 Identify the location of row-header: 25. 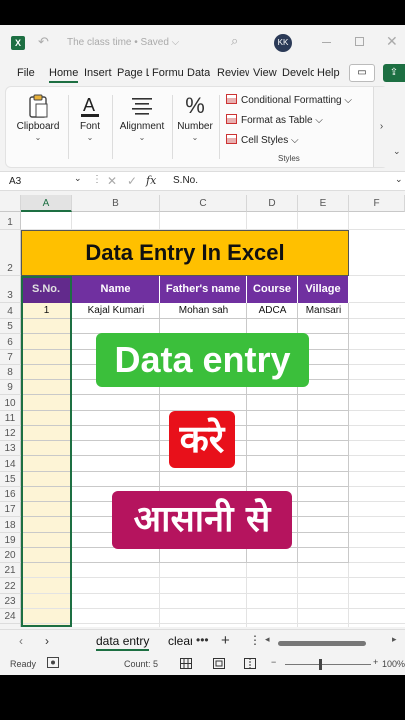
(10, 625).